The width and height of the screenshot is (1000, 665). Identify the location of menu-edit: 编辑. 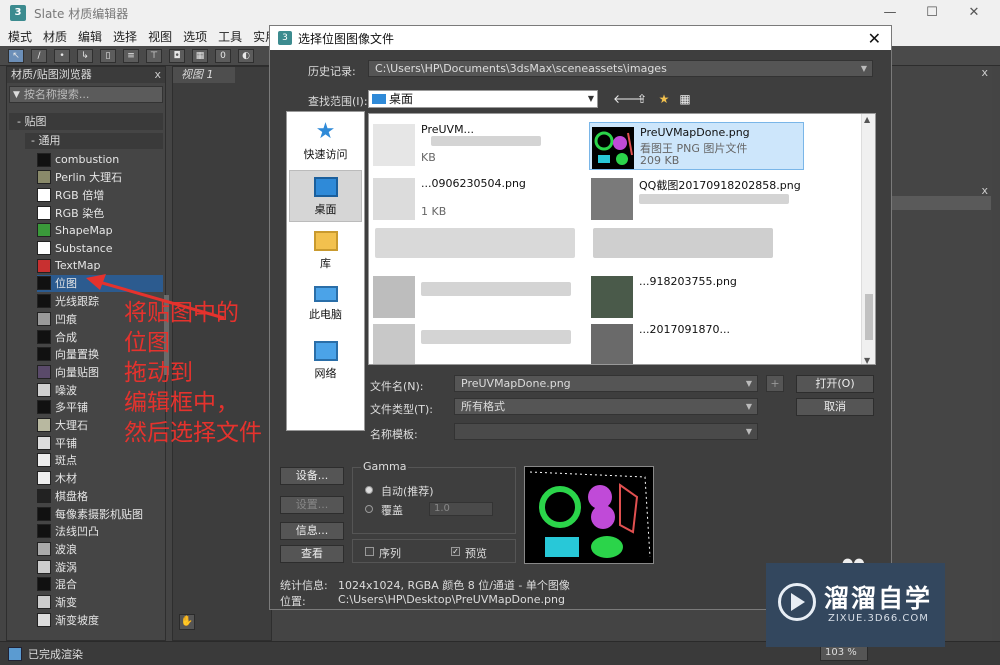
(90, 36).